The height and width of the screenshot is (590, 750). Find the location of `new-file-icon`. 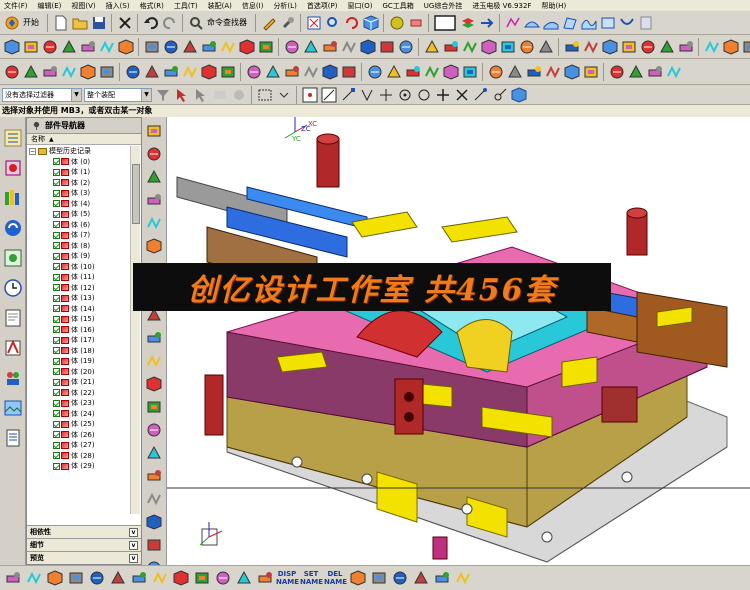

new-file-icon is located at coordinates (60, 22).